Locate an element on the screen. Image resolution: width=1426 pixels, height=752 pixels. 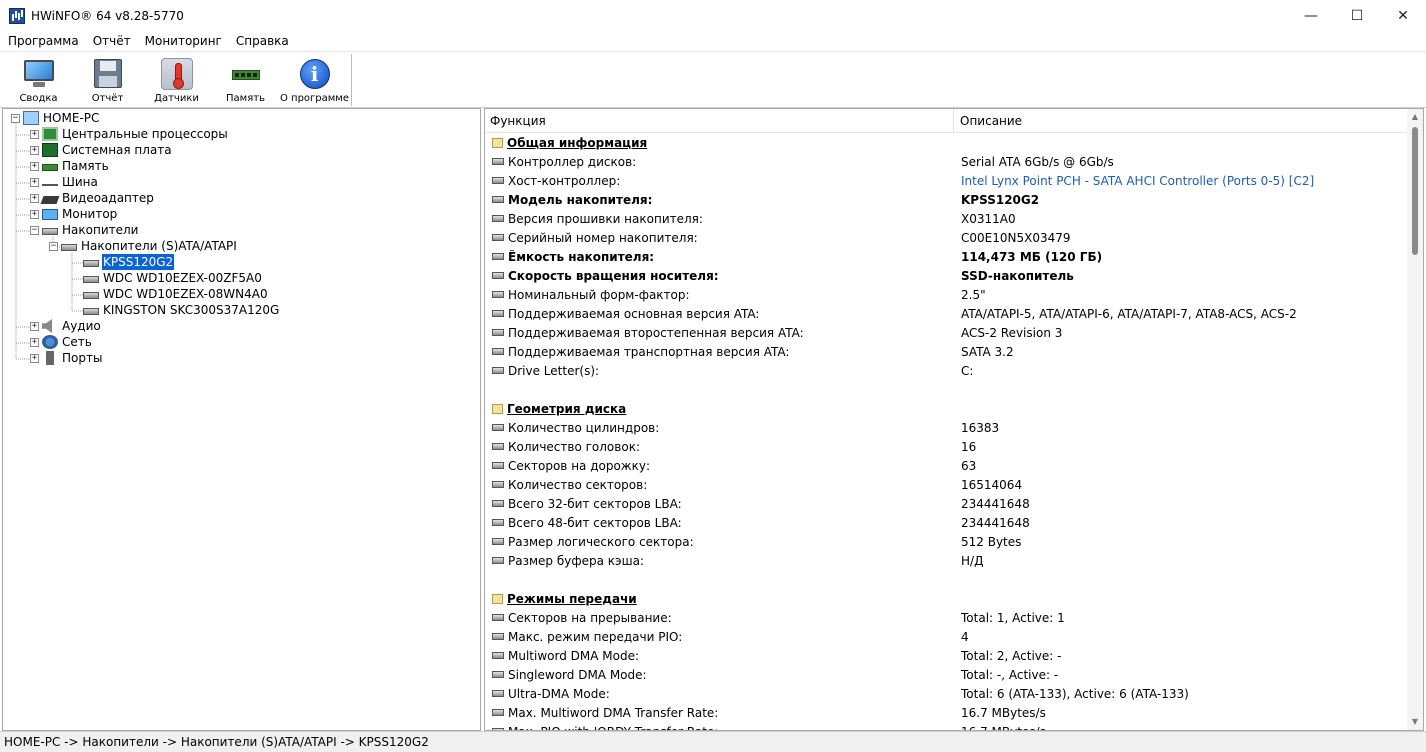
list-row: Версия прошивки накопителя: X0311A0 is located at coordinates (946, 218).